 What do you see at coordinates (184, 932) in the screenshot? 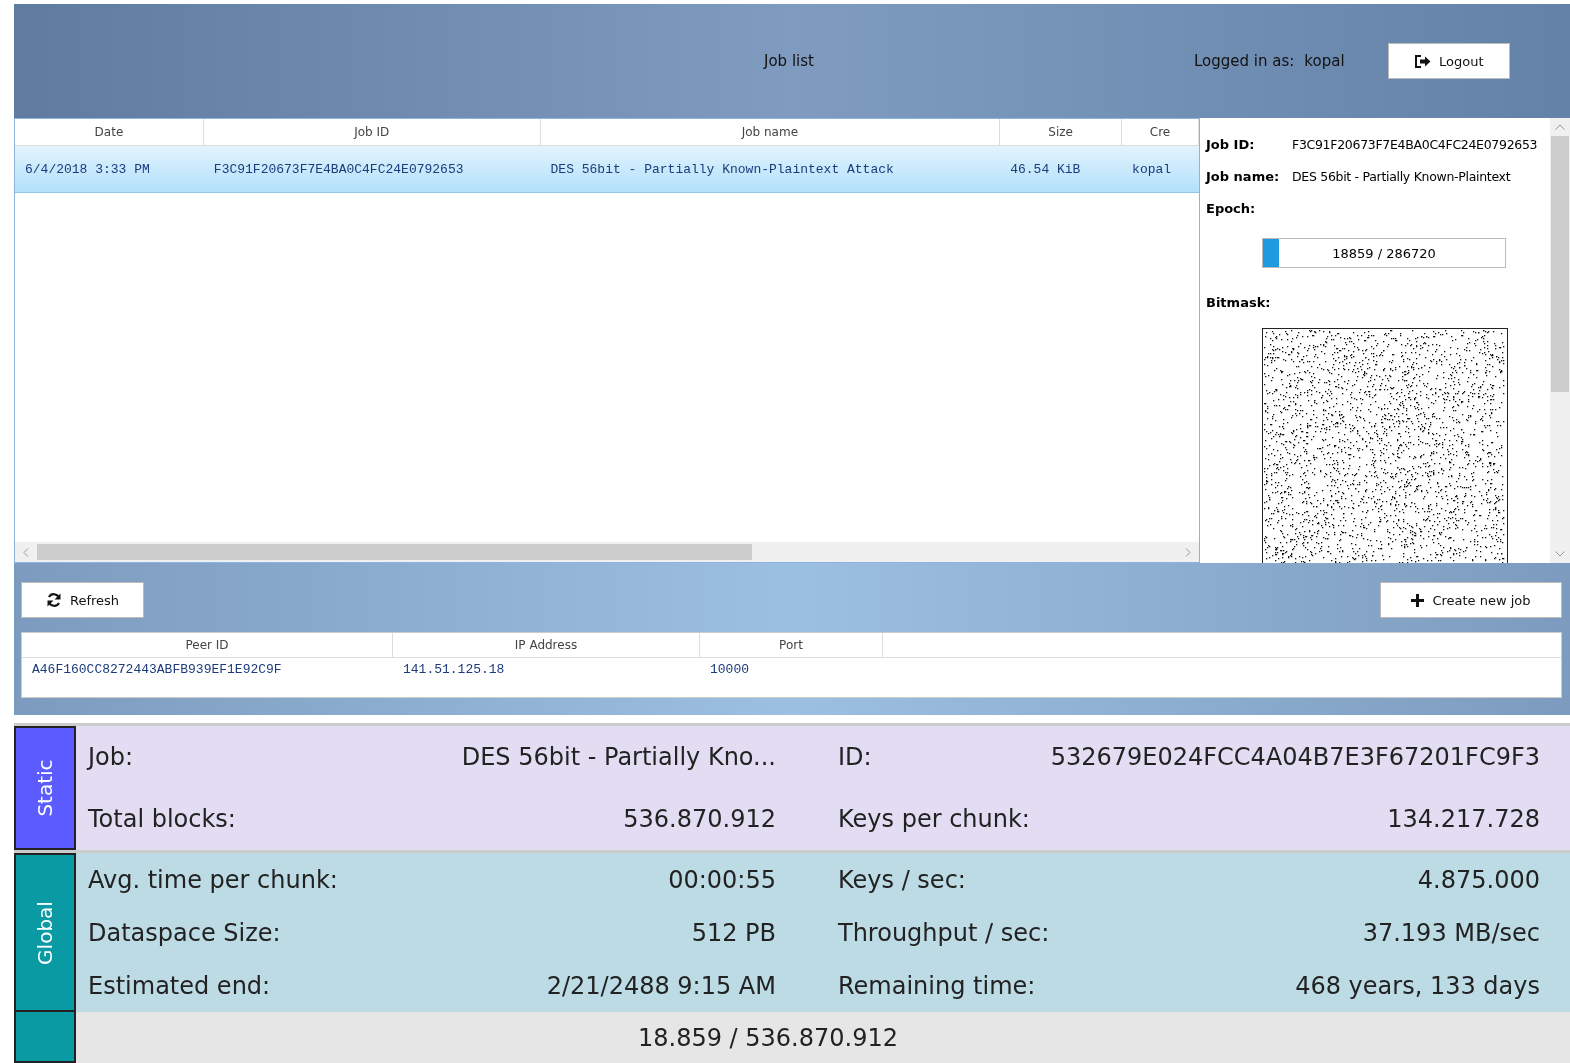
I see `stat-label: Dataspace Size:` at bounding box center [184, 932].